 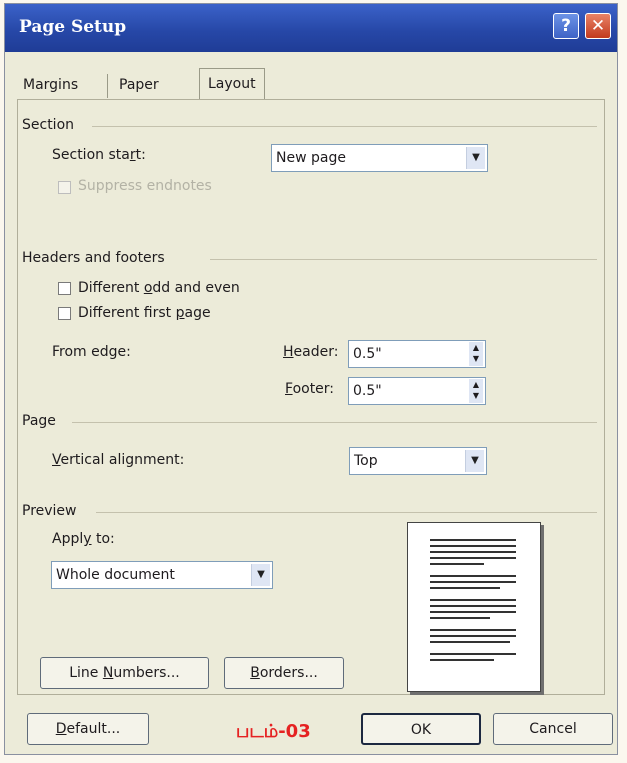 I want to click on tab-margins: Margins, so click(x=50, y=85).